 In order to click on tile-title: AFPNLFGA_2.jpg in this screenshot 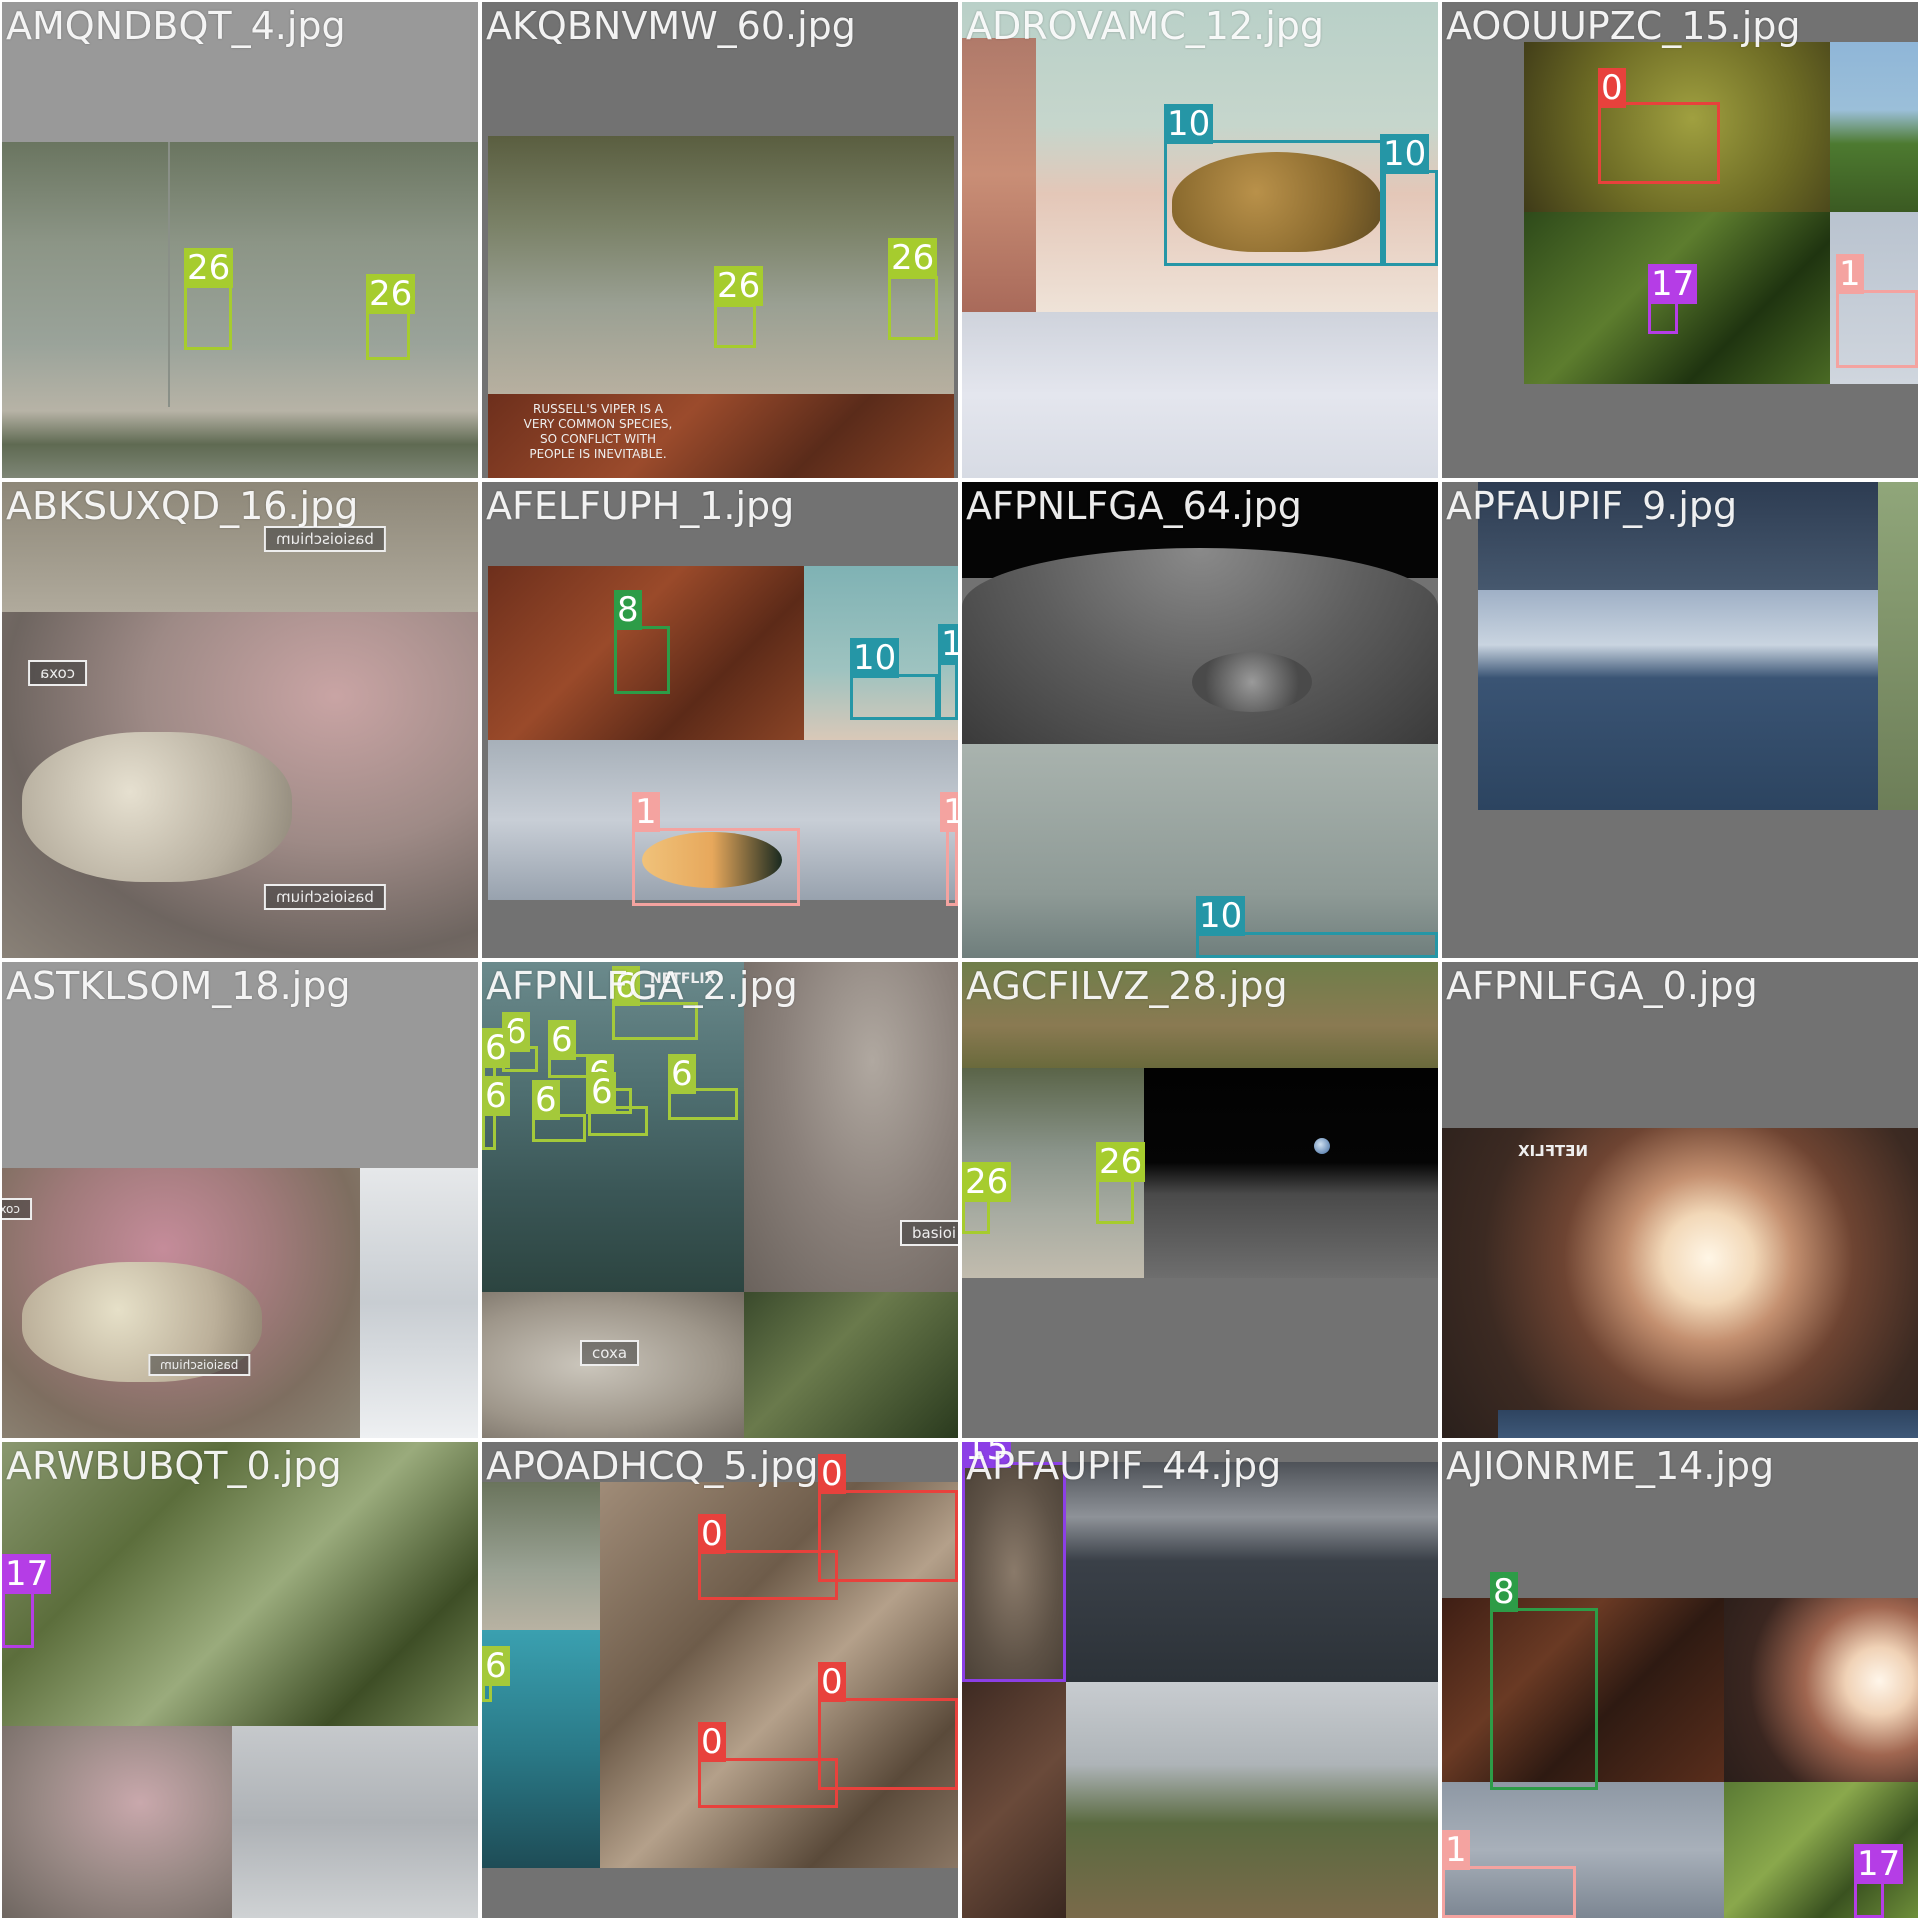, I will do `click(642, 986)`.